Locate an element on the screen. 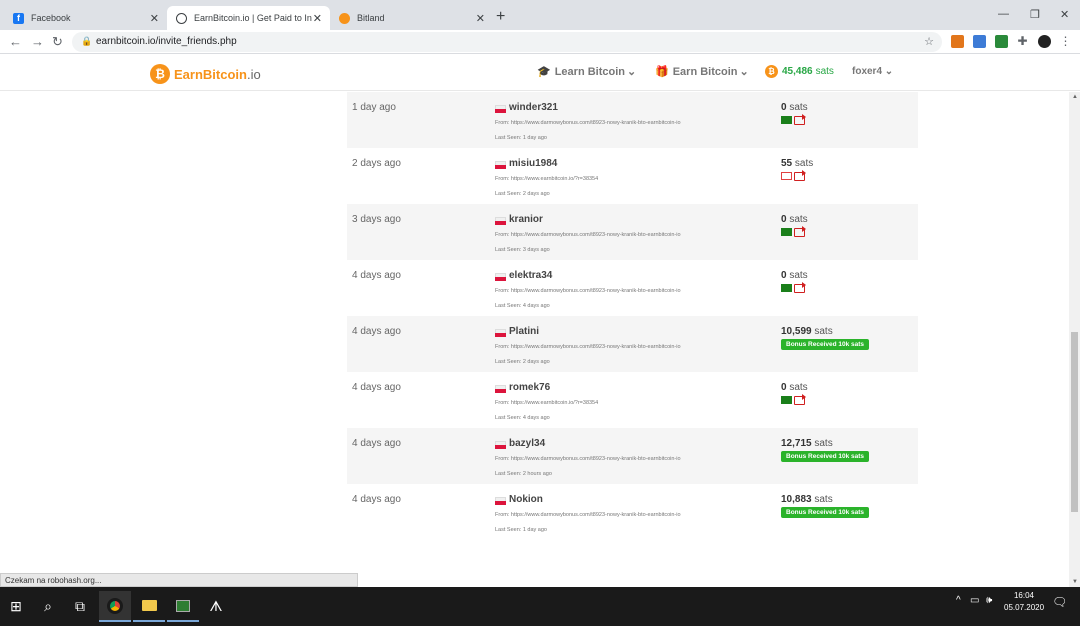 Image resolution: width=1080 pixels, height=626 pixels. page-scrollbar: ▲ ▼ is located at coordinates (1074, 339).